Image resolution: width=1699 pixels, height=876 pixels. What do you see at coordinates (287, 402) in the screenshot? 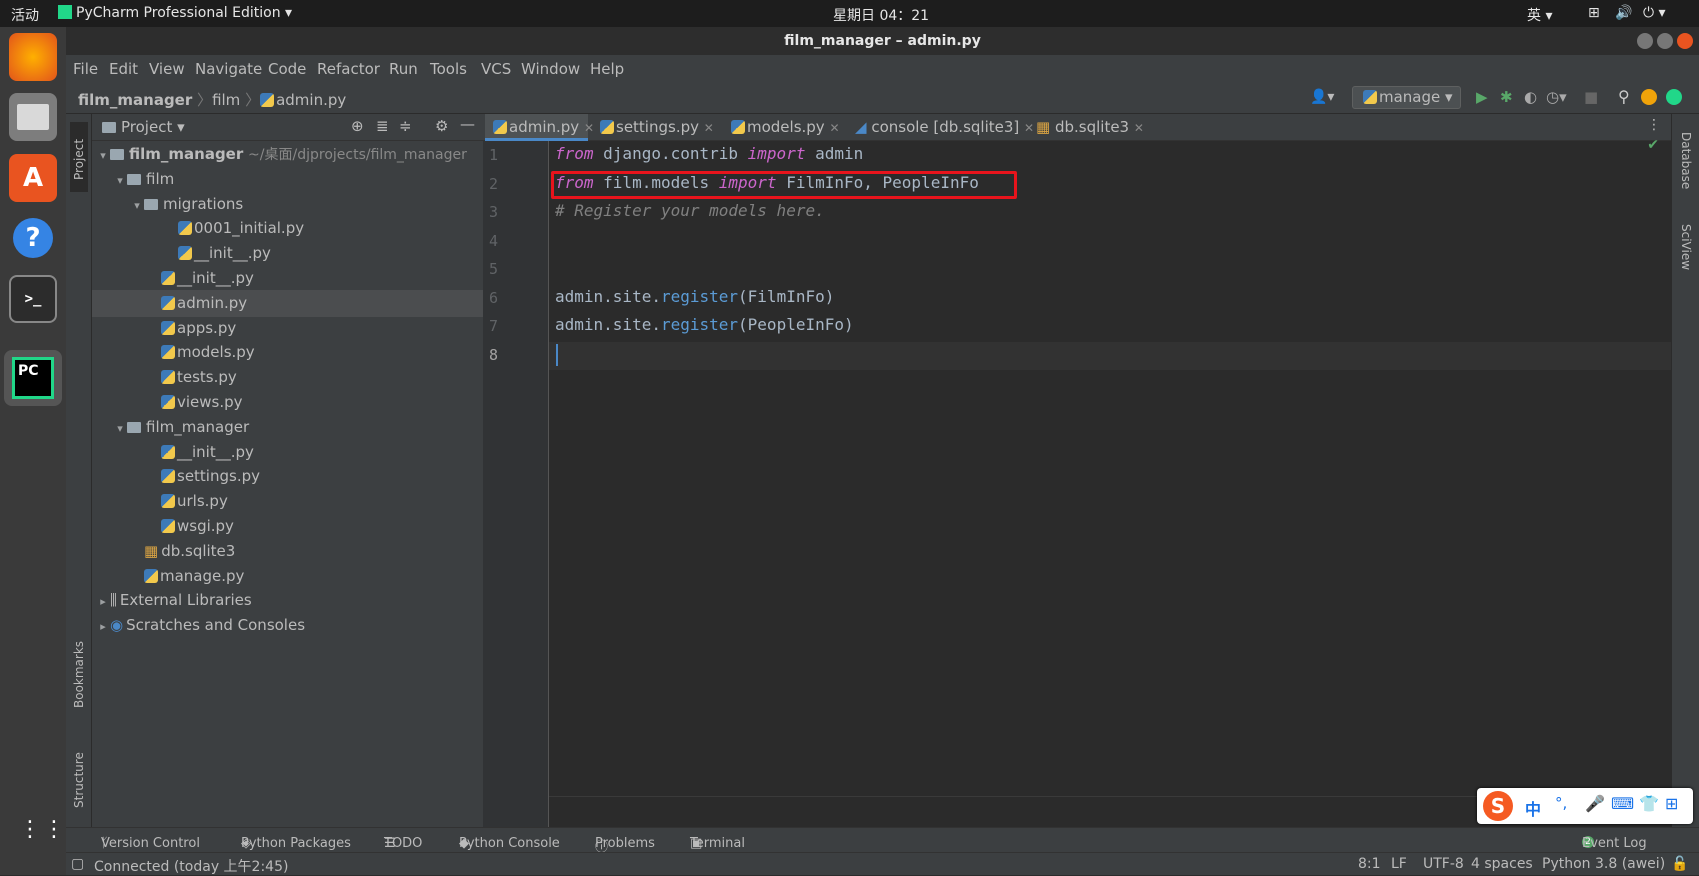
I see `tree-item: views.py` at bounding box center [287, 402].